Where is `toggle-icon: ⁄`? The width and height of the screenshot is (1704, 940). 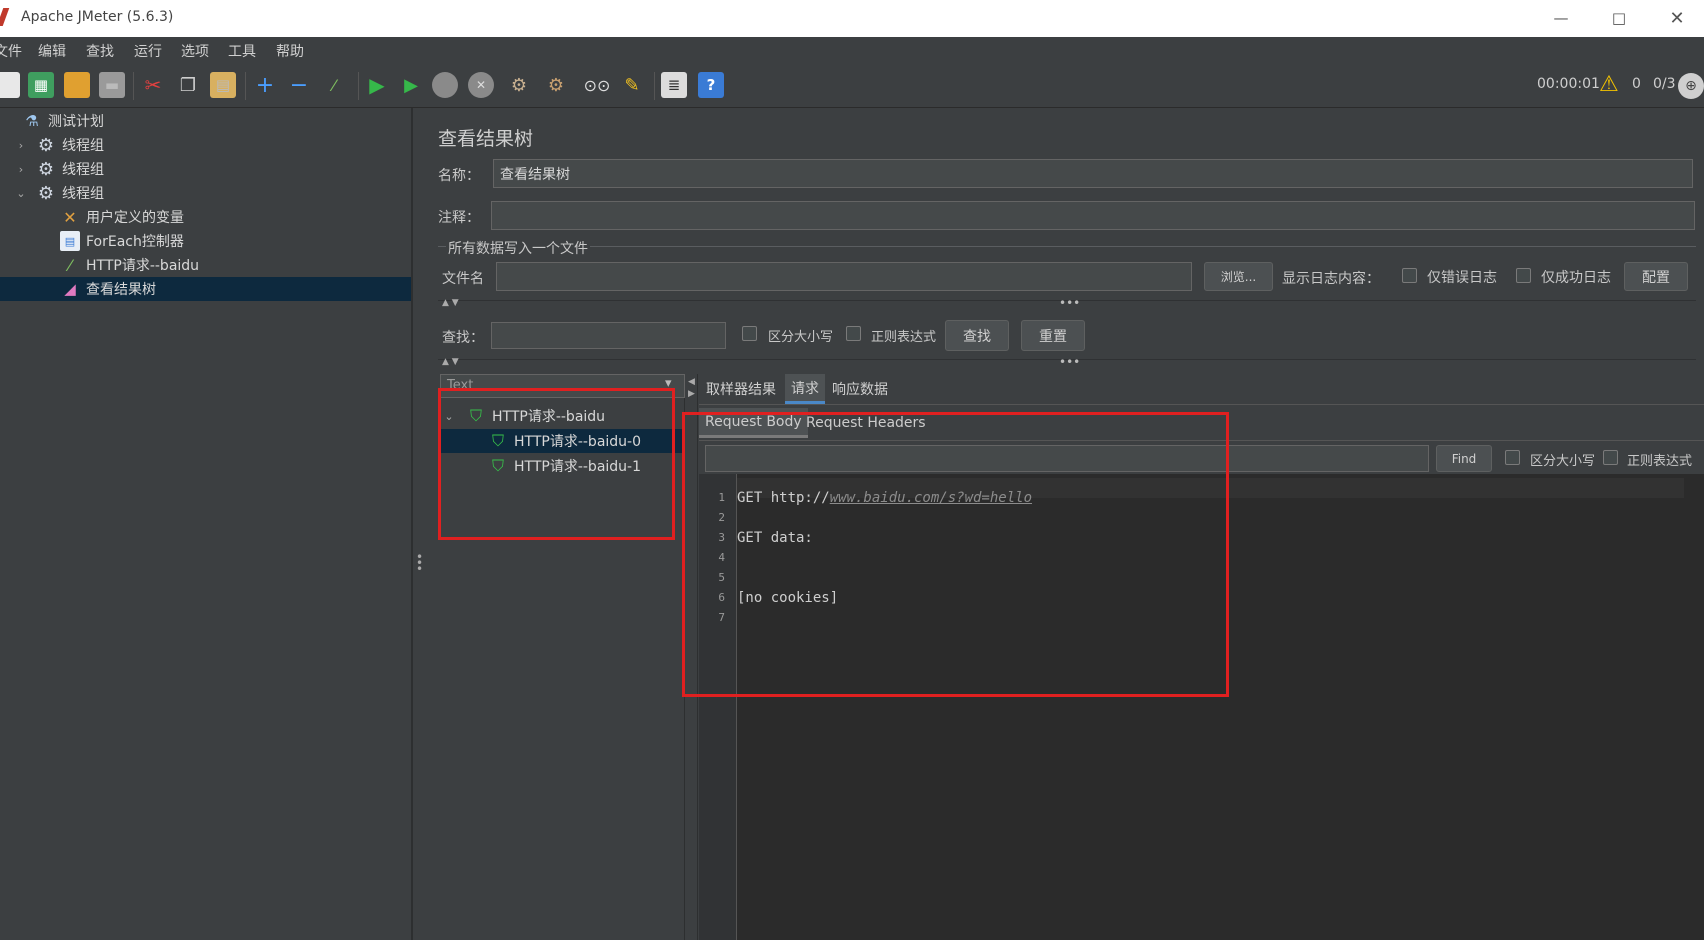
toggle-icon: ⁄ is located at coordinates (334, 85).